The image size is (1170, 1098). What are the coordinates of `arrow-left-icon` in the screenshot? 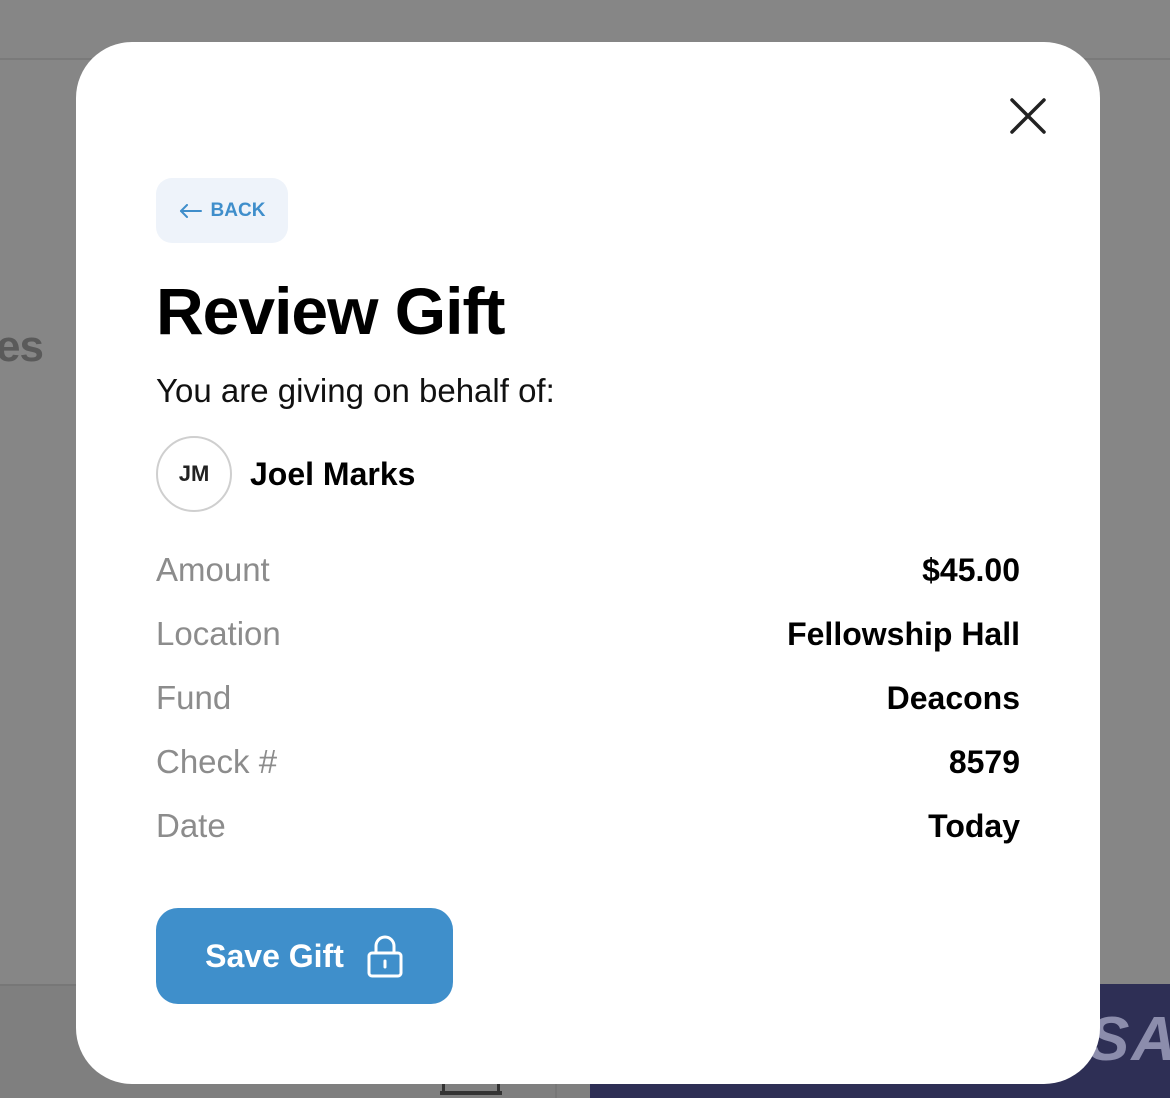 It's located at (190, 210).